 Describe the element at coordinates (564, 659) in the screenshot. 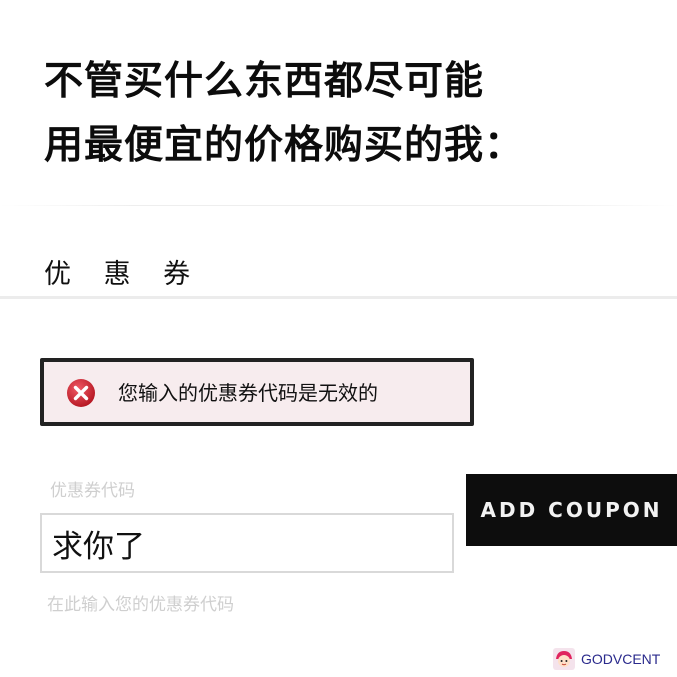

I see `cartoon-face-logo` at that location.